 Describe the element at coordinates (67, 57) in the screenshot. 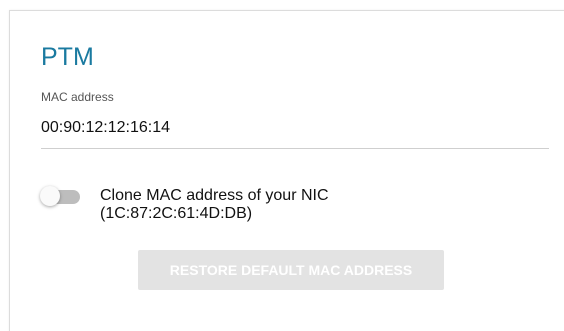

I see `section-title: PTM` at that location.